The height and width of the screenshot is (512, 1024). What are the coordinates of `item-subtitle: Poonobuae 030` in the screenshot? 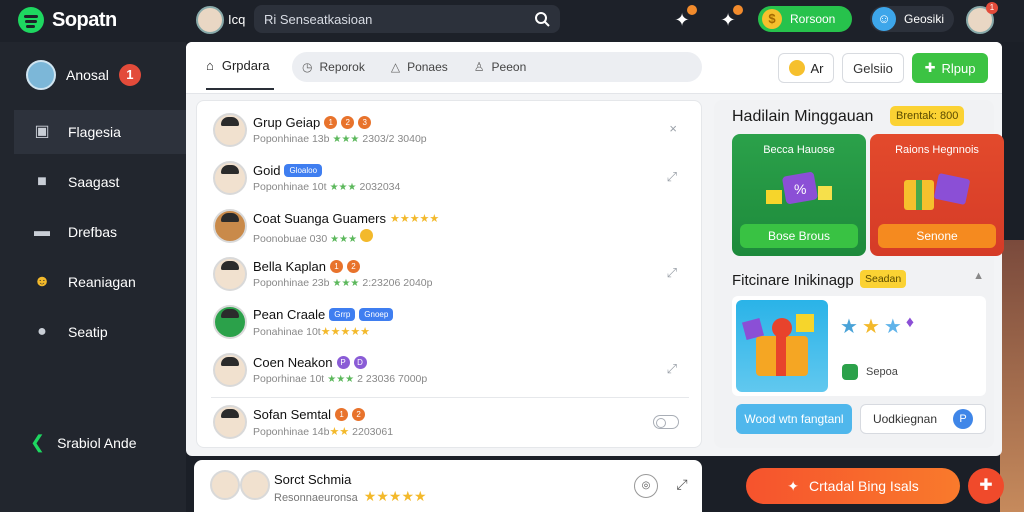 It's located at (290, 239).